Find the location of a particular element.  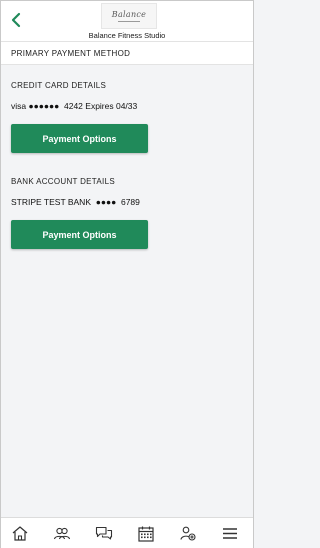

logo-text: Balance is located at coordinates (129, 14).